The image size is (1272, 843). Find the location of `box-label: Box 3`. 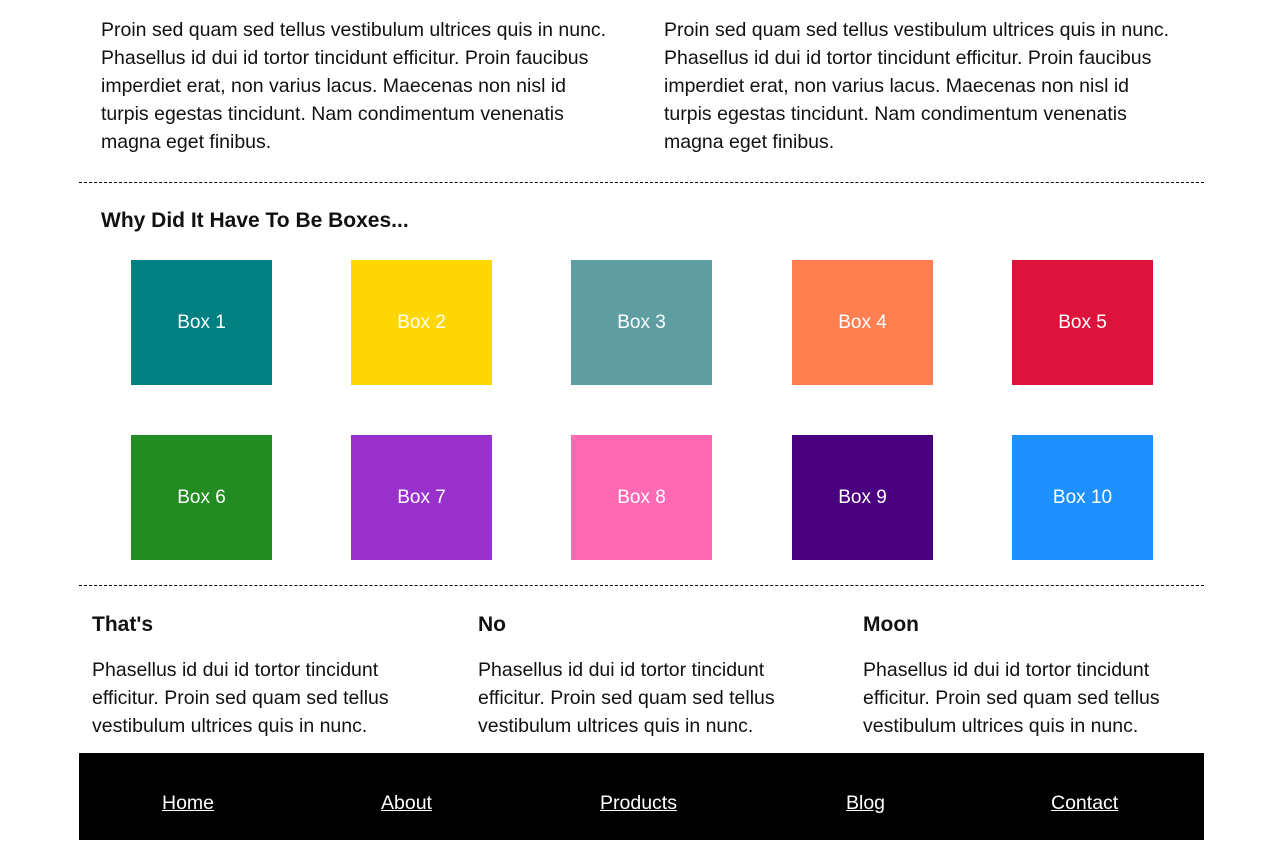

box-label: Box 3 is located at coordinates (641, 322).